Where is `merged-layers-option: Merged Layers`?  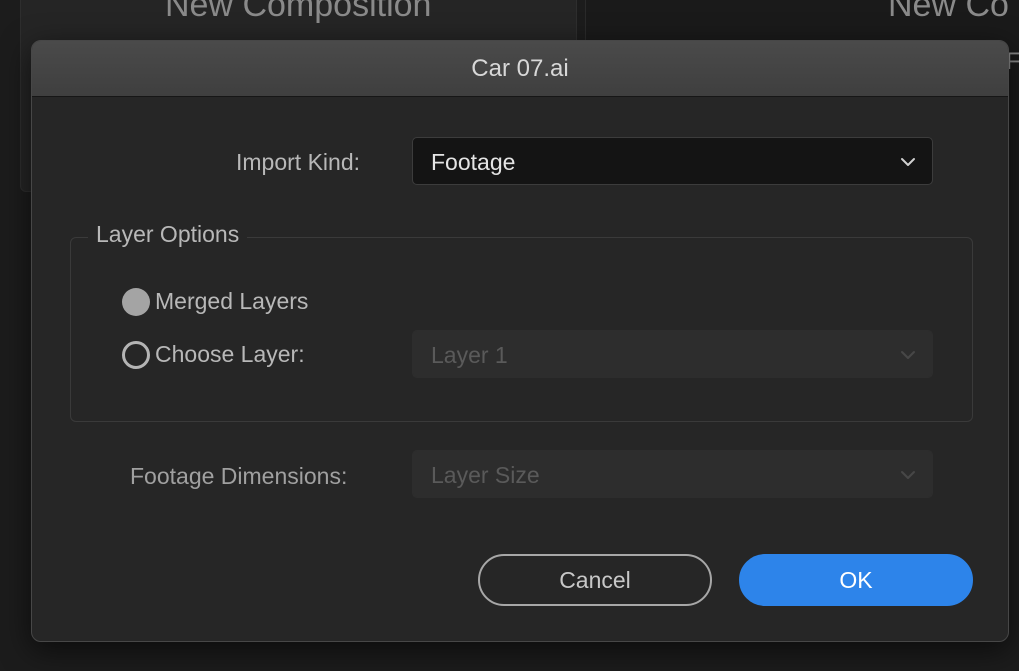
merged-layers-option: Merged Layers is located at coordinates (242, 302).